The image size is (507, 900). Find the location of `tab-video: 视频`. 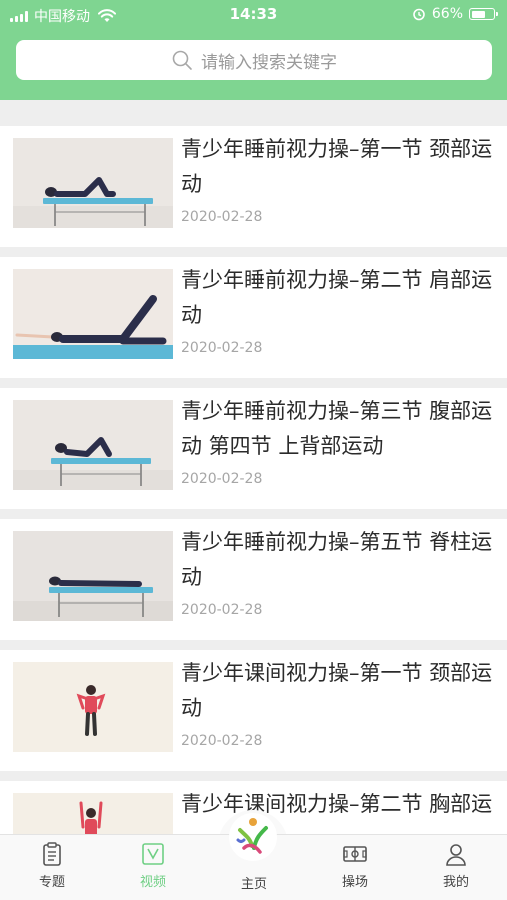

tab-video: 视频 is located at coordinates (153, 865).